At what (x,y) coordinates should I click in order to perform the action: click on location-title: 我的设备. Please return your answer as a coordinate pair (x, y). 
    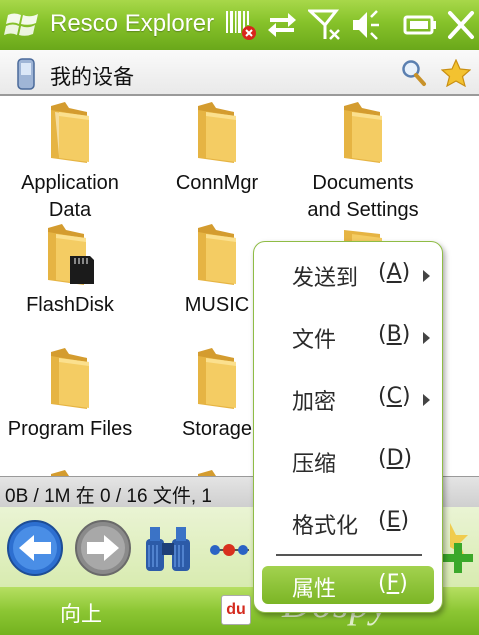
    Looking at the image, I should click on (92, 77).